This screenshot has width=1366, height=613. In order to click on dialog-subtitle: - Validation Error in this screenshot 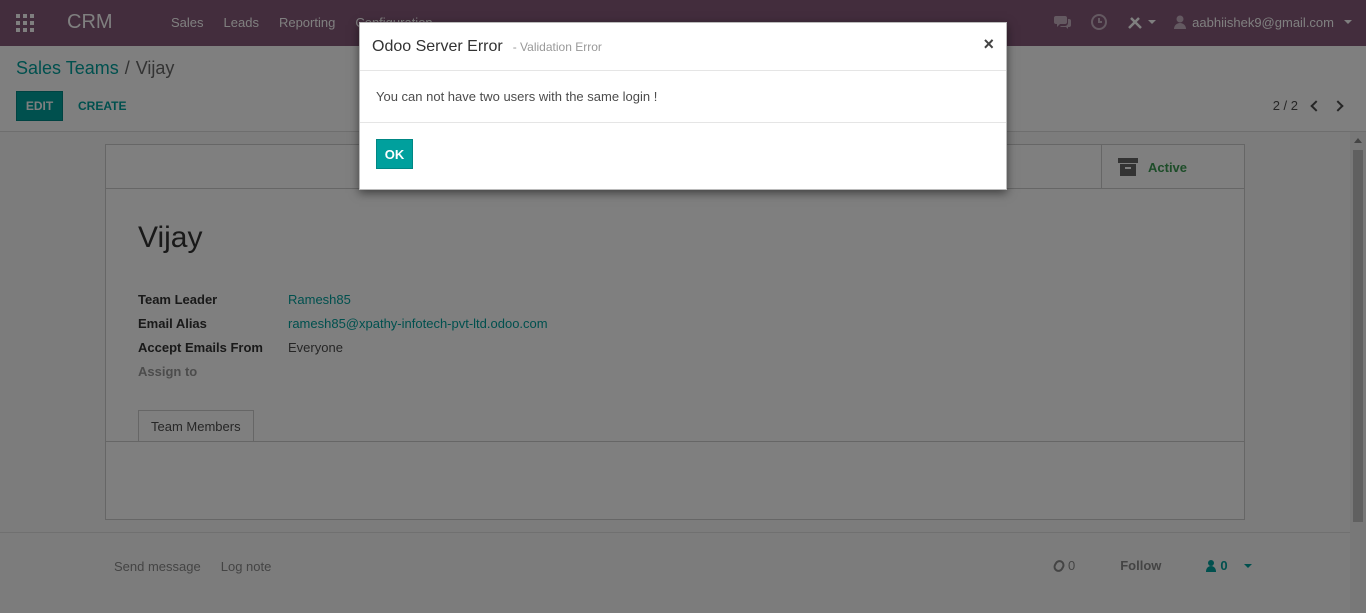, I will do `click(557, 47)`.